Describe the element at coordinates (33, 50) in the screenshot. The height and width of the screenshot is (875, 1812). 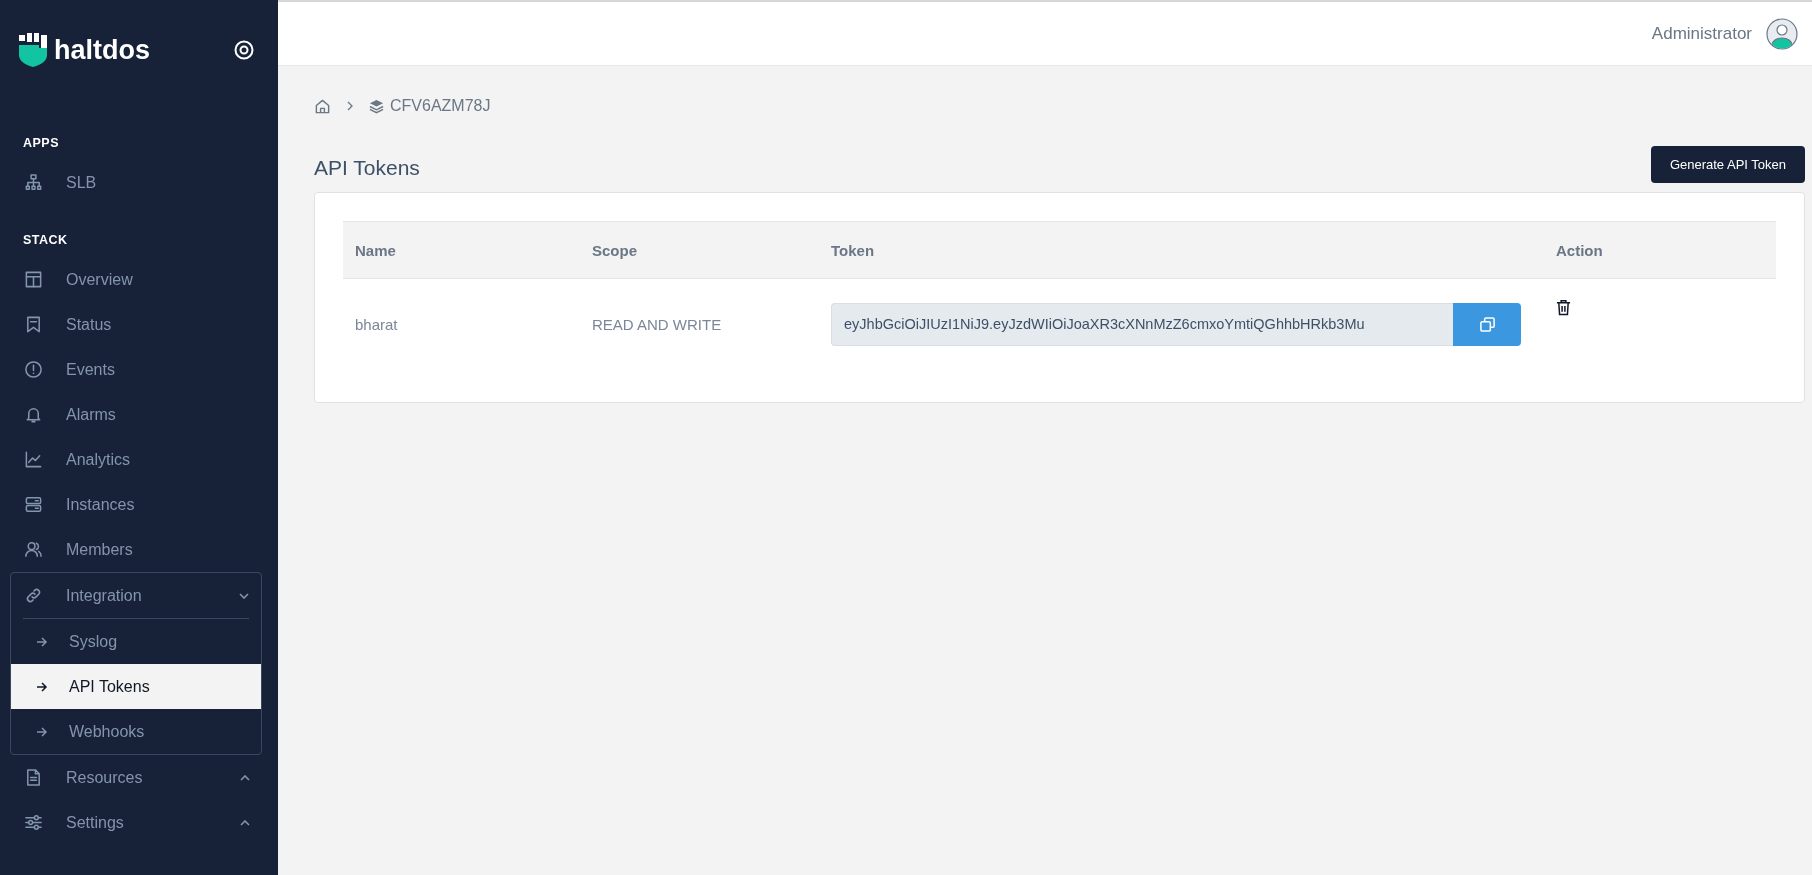
I see `shield-fist-logo-icon` at that location.